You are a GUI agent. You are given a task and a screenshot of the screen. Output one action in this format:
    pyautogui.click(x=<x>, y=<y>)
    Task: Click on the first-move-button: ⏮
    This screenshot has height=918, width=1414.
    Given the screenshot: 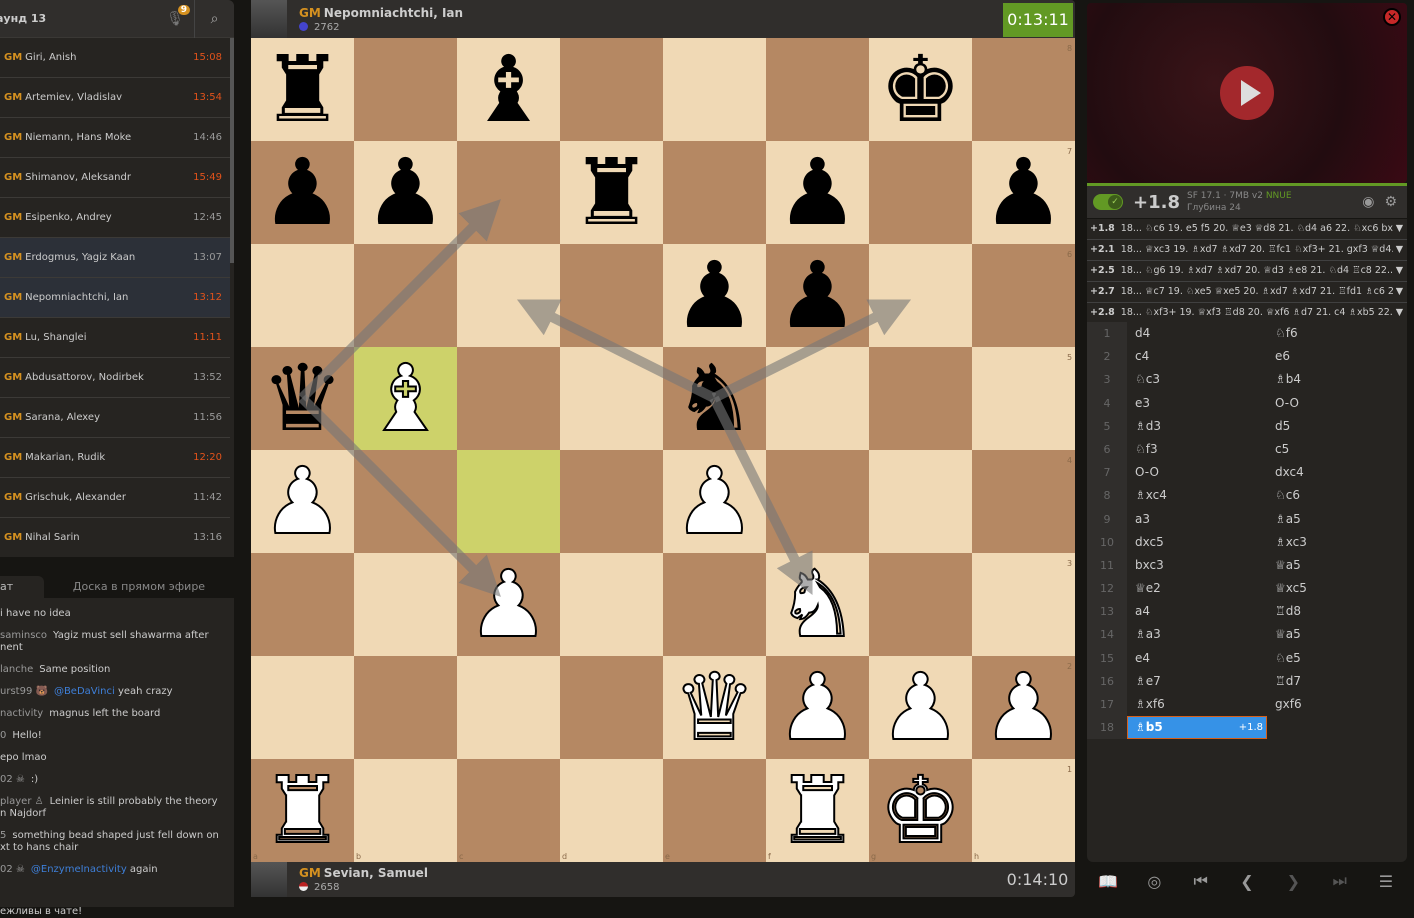 What is the action you would take?
    pyautogui.click(x=1201, y=881)
    